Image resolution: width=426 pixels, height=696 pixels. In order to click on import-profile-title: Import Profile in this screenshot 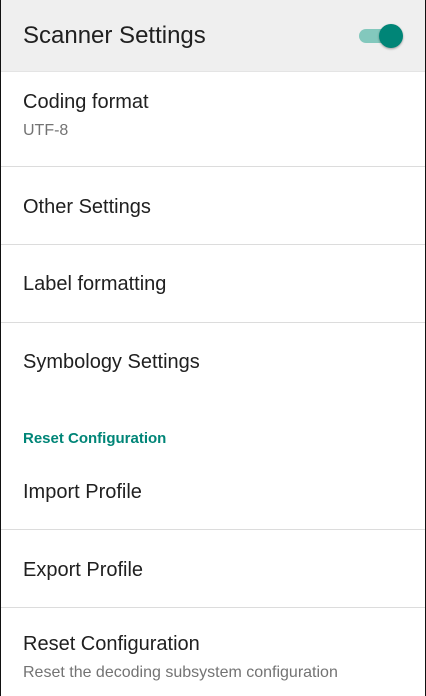, I will do `click(82, 492)`.